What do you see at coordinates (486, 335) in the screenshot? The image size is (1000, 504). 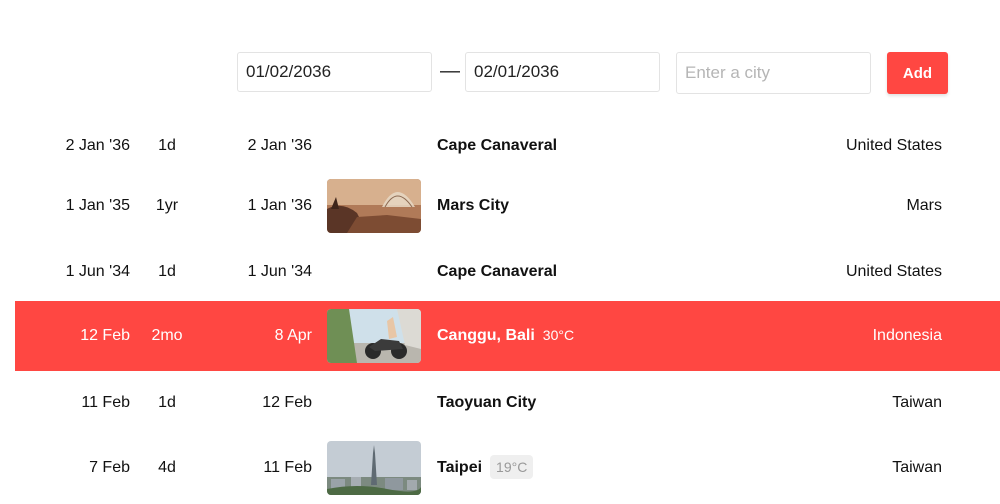 I see `trip-city-name: Canggu, Bali` at bounding box center [486, 335].